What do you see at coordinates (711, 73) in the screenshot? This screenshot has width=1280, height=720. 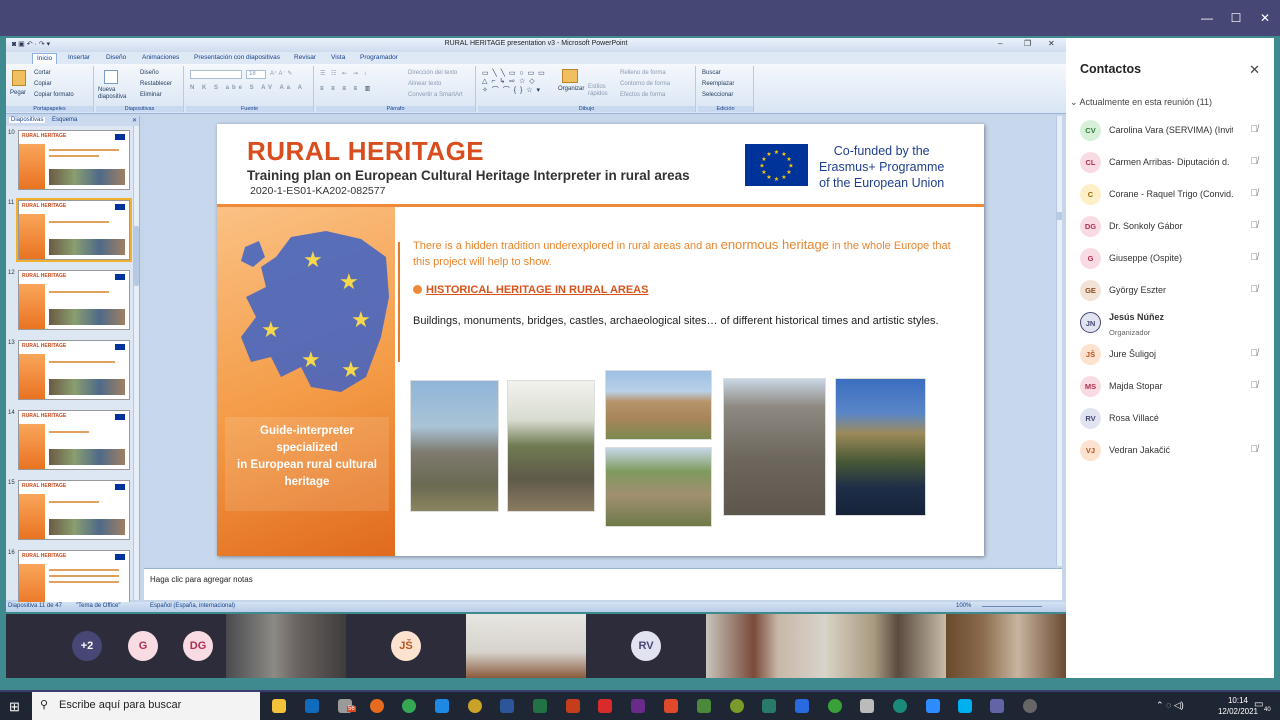 I see `find-button: Buscar` at bounding box center [711, 73].